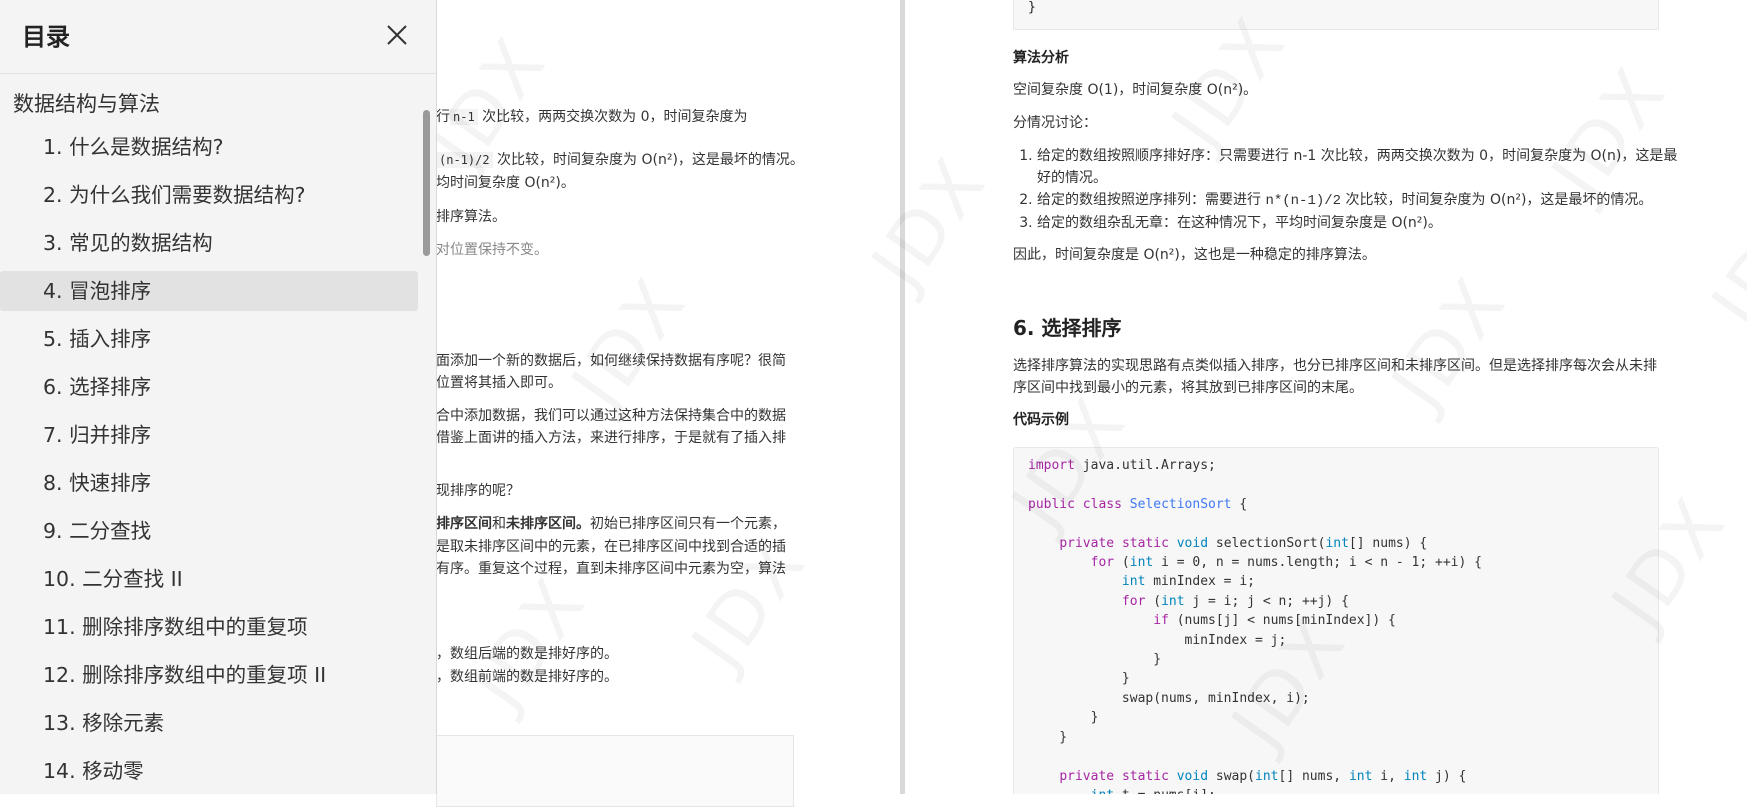 This screenshot has height=807, width=1747. What do you see at coordinates (1194, 255) in the screenshot?
I see `conclusion-text: 因此，时间复杂度是 O(n²)，这也是一种稳定的排序算法。` at bounding box center [1194, 255].